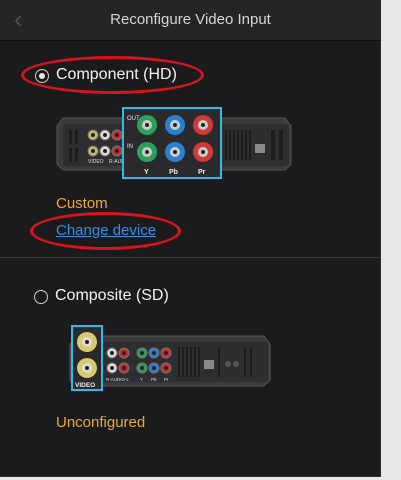 The width and height of the screenshot is (401, 480). What do you see at coordinates (130, 147) in the screenshot?
I see `in-label: IN` at bounding box center [130, 147].